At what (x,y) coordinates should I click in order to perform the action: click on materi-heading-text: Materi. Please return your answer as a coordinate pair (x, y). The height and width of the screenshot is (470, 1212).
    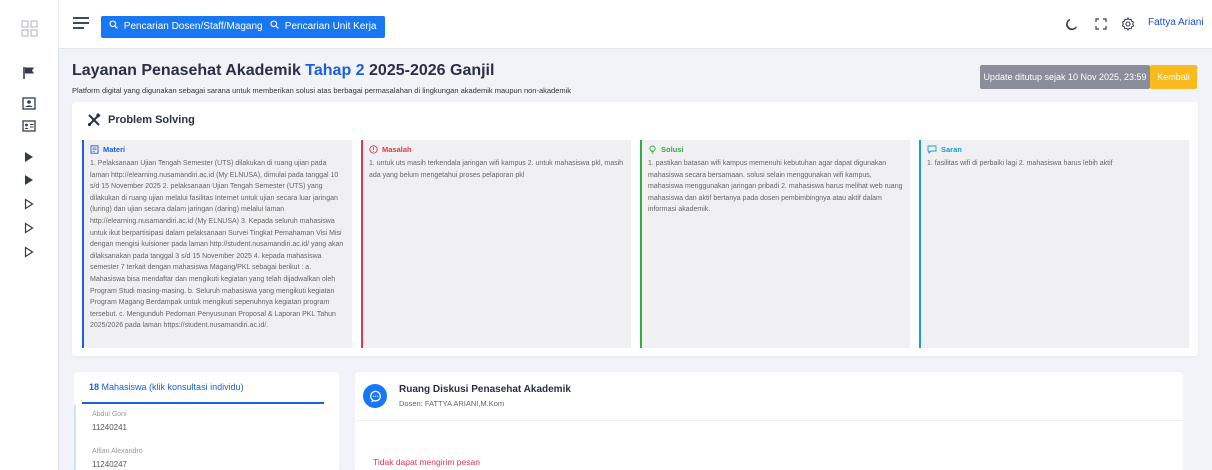
    Looking at the image, I should click on (114, 149).